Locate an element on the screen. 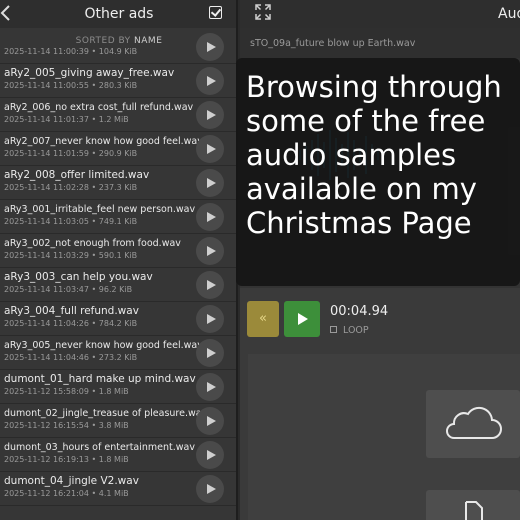 This screenshot has height=520, width=520. cloud-button is located at coordinates (473, 424).